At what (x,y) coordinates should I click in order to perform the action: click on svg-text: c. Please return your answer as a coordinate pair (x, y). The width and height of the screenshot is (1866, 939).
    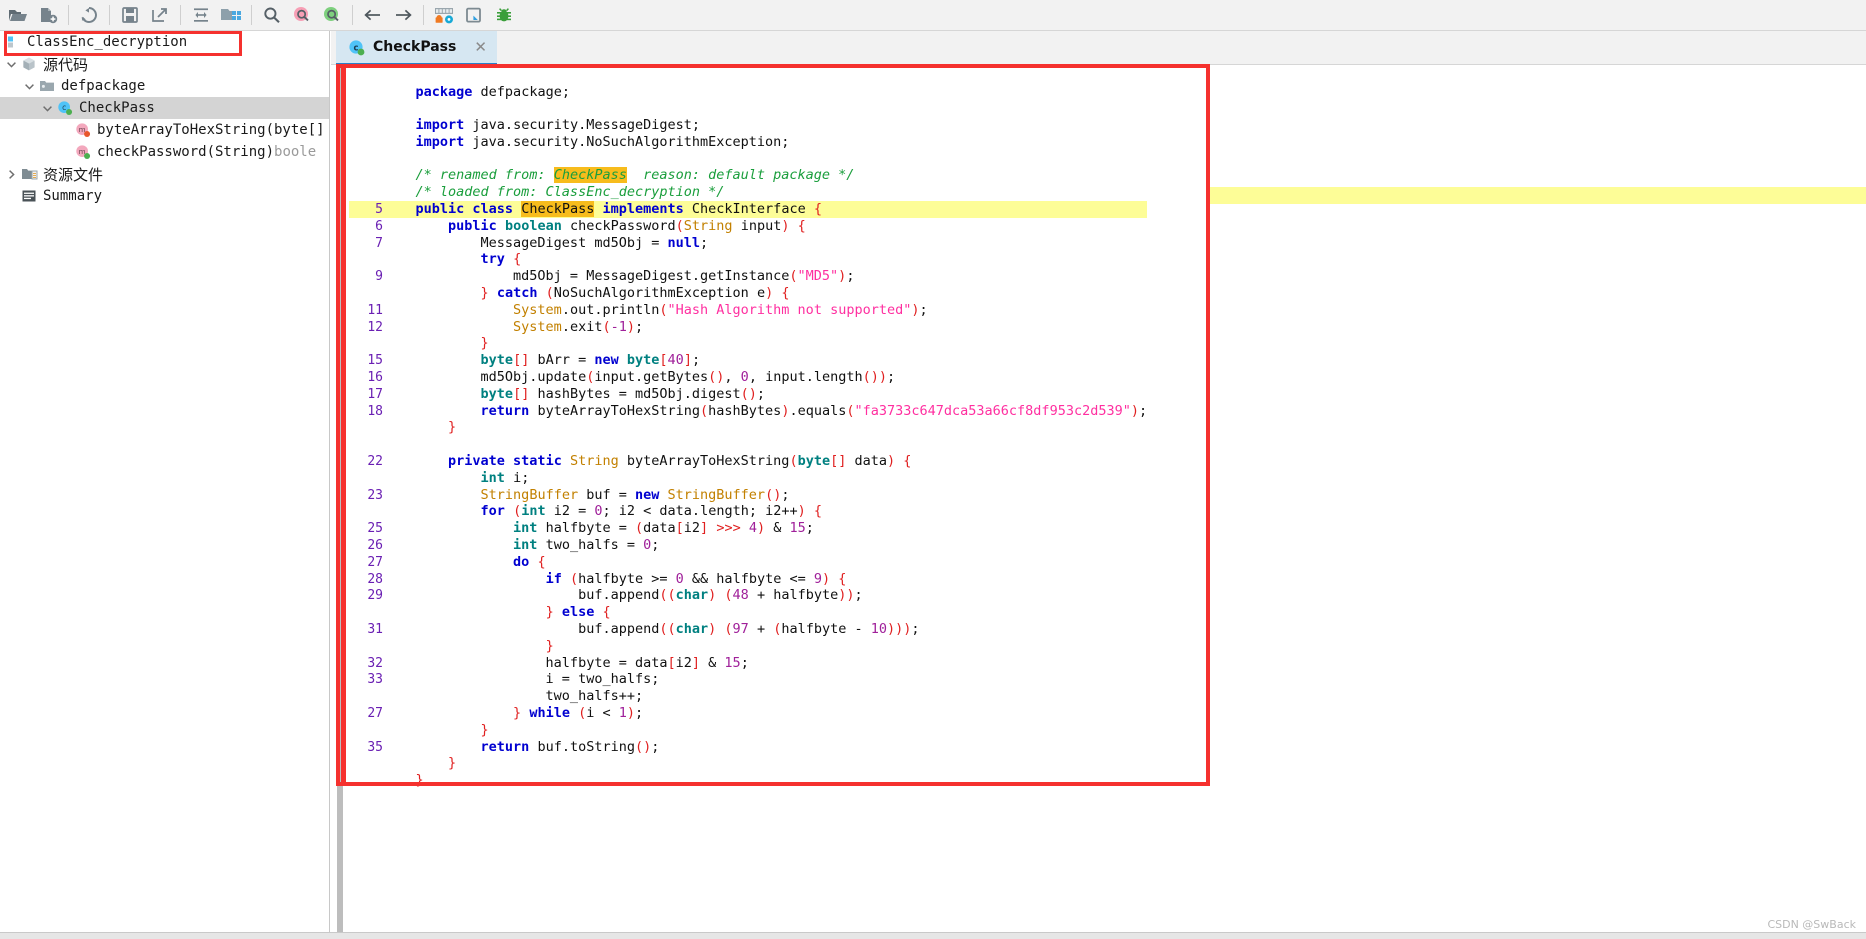
    Looking at the image, I should click on (64, 107).